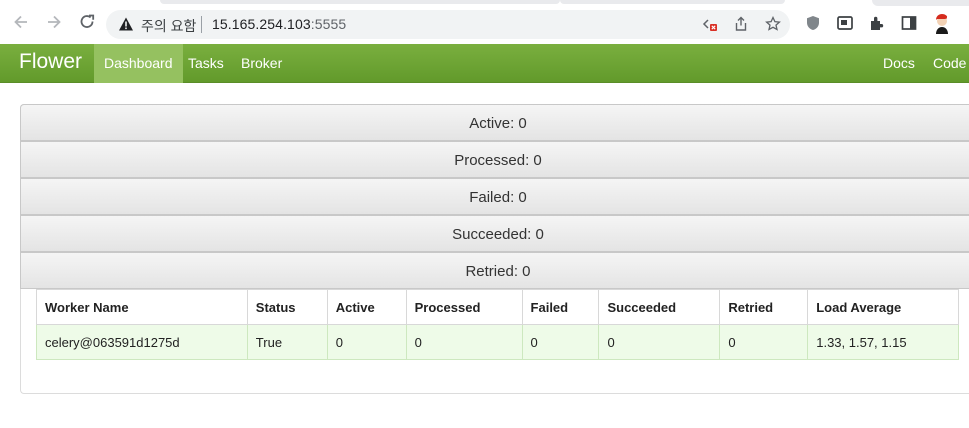 This screenshot has height=428, width=969. Describe the element at coordinates (764, 307) in the screenshot. I see `column-header: Retried` at that location.